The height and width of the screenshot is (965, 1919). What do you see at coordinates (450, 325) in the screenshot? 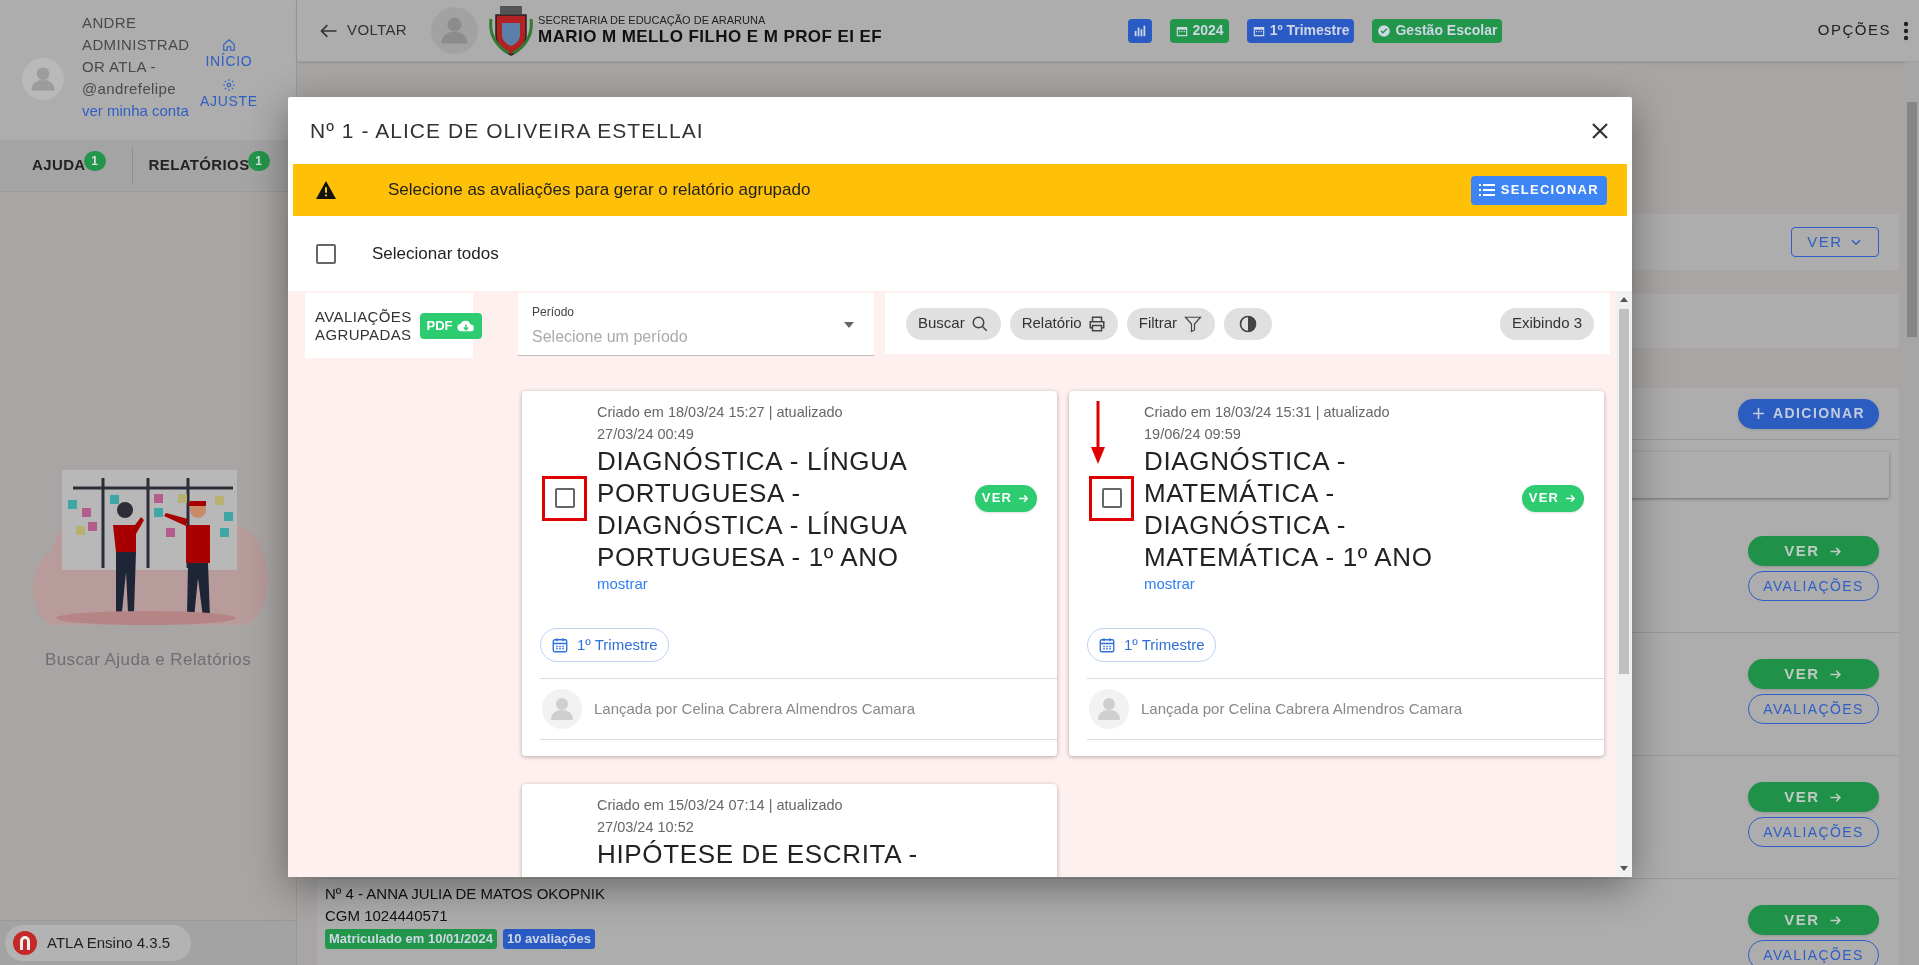
I see `pdf-button: PDF` at bounding box center [450, 325].